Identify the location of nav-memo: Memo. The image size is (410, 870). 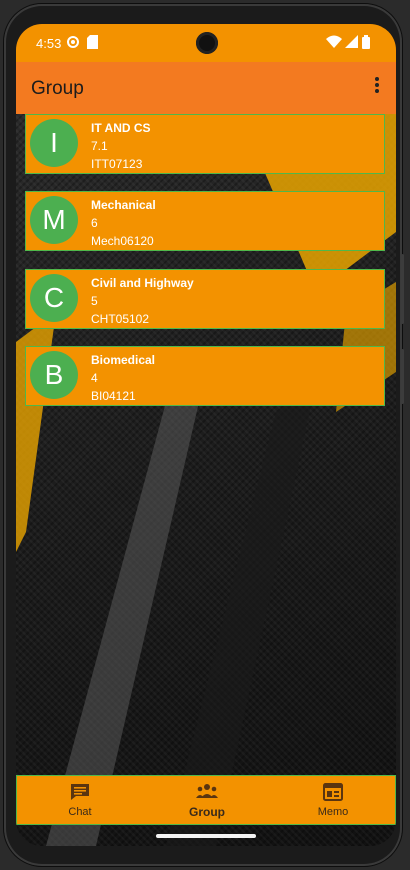
(333, 801).